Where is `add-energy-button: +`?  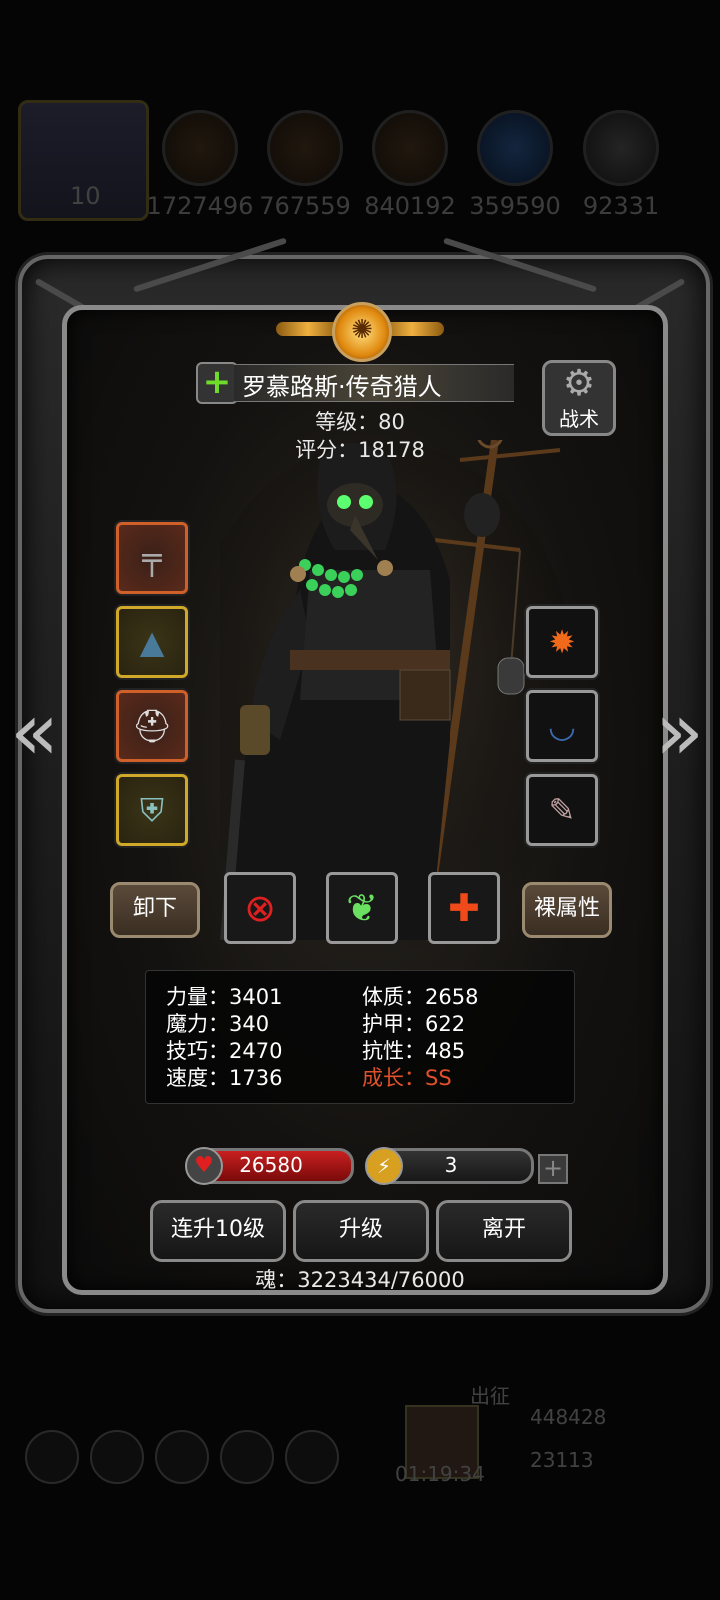
add-energy-button: + is located at coordinates (553, 1169).